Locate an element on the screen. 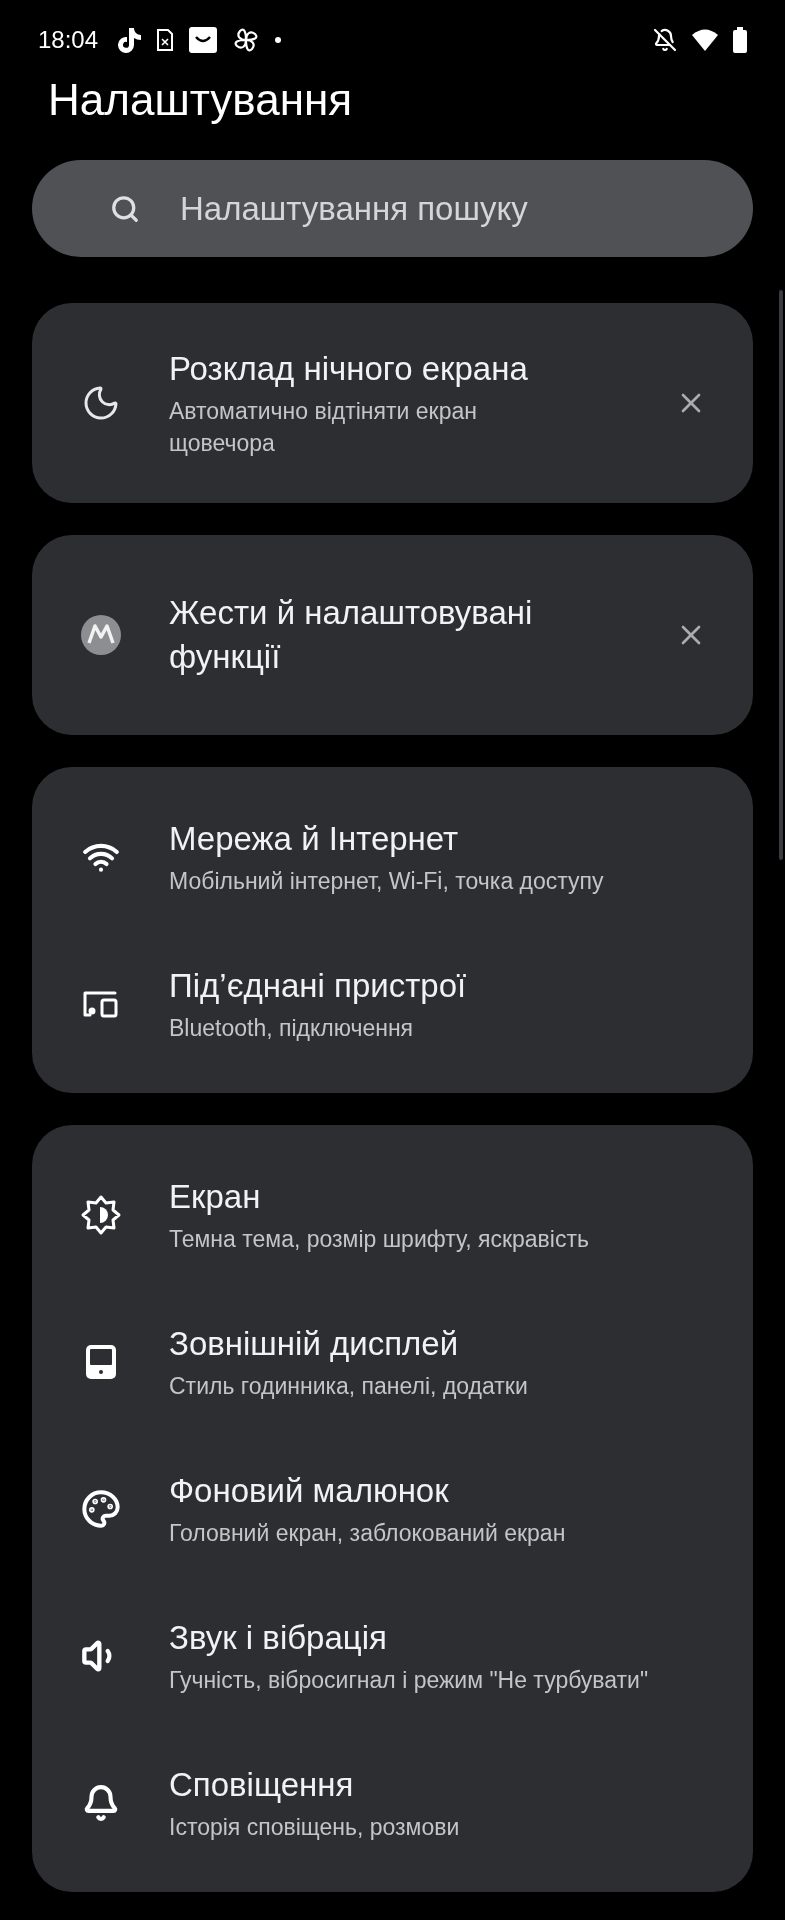 The height and width of the screenshot is (1920, 785). item-subtitle: Головний екран, заблокований екран is located at coordinates (367, 1533).